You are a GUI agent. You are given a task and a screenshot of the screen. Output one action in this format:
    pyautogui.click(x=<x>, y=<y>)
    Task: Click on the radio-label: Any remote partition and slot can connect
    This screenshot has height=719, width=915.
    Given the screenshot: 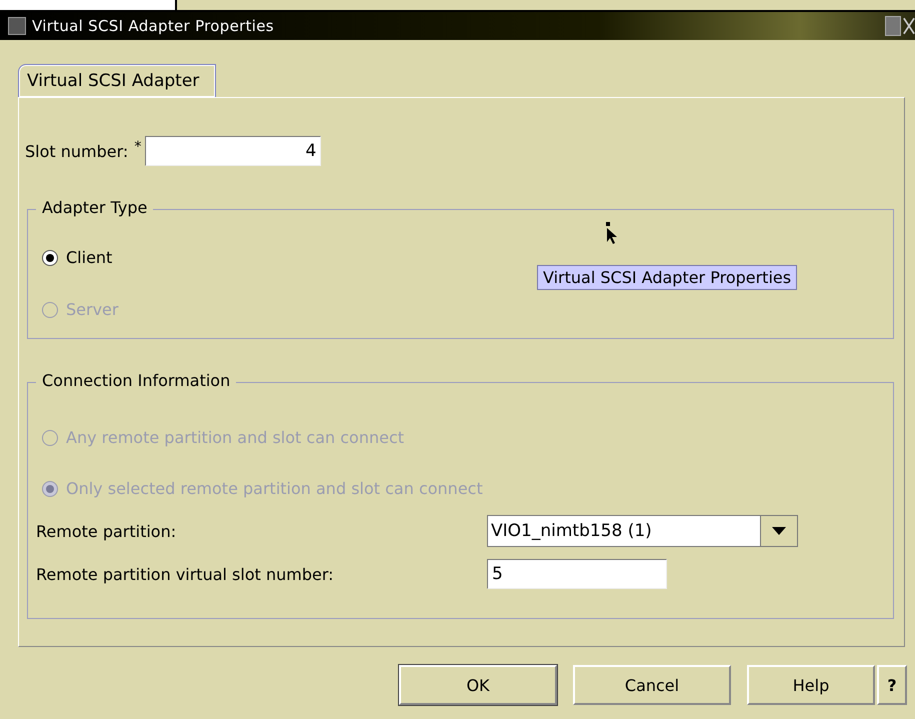 What is the action you would take?
    pyautogui.click(x=235, y=437)
    